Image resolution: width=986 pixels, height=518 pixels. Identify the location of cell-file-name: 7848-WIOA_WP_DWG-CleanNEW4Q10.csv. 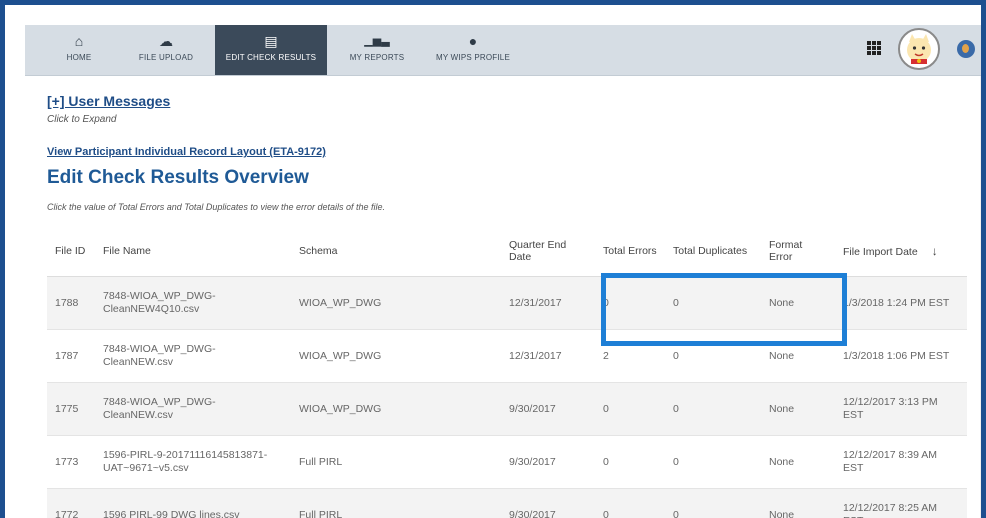
(193, 303).